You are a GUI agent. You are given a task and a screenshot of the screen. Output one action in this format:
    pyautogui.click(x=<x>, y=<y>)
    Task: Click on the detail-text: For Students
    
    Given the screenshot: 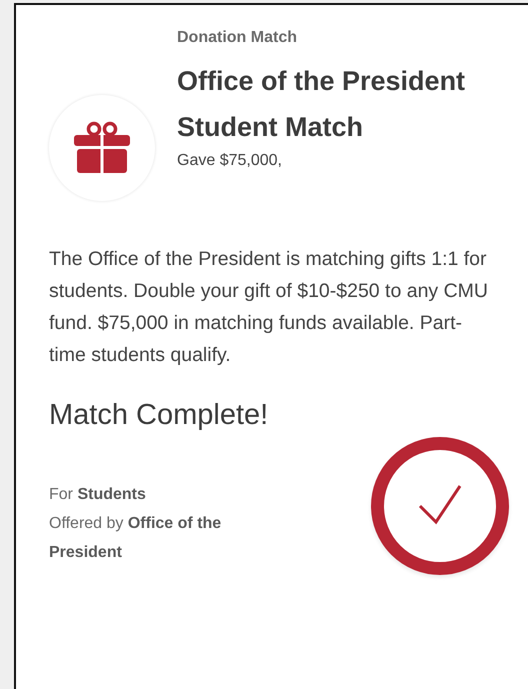 What is the action you would take?
    pyautogui.click(x=98, y=495)
    